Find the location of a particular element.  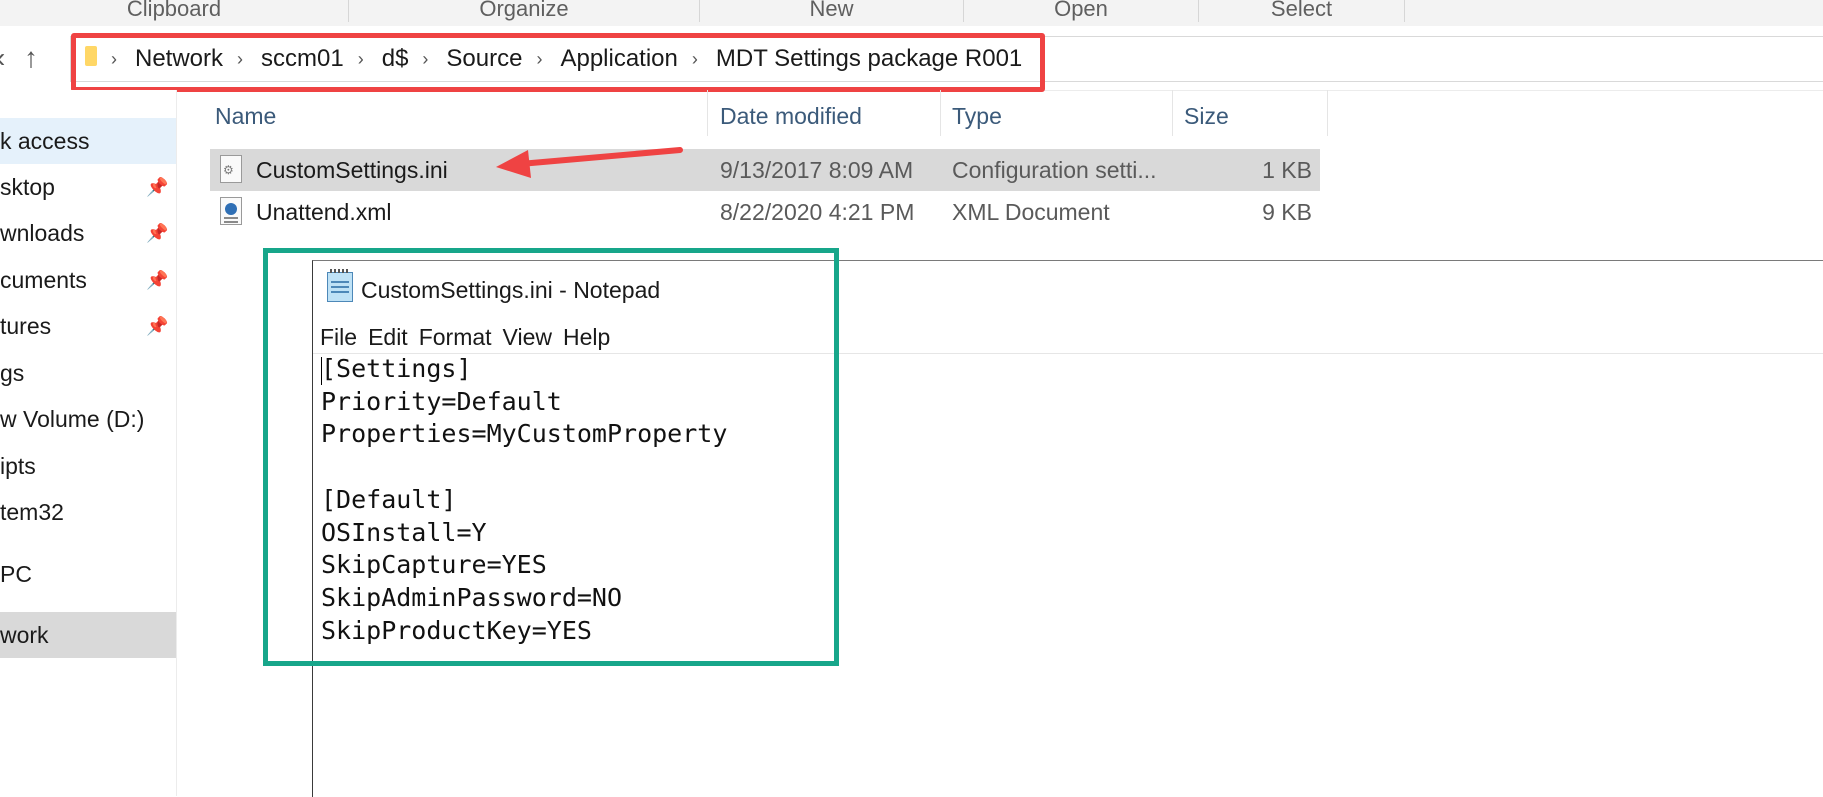

breadcrumb-network: Network is located at coordinates (179, 59).